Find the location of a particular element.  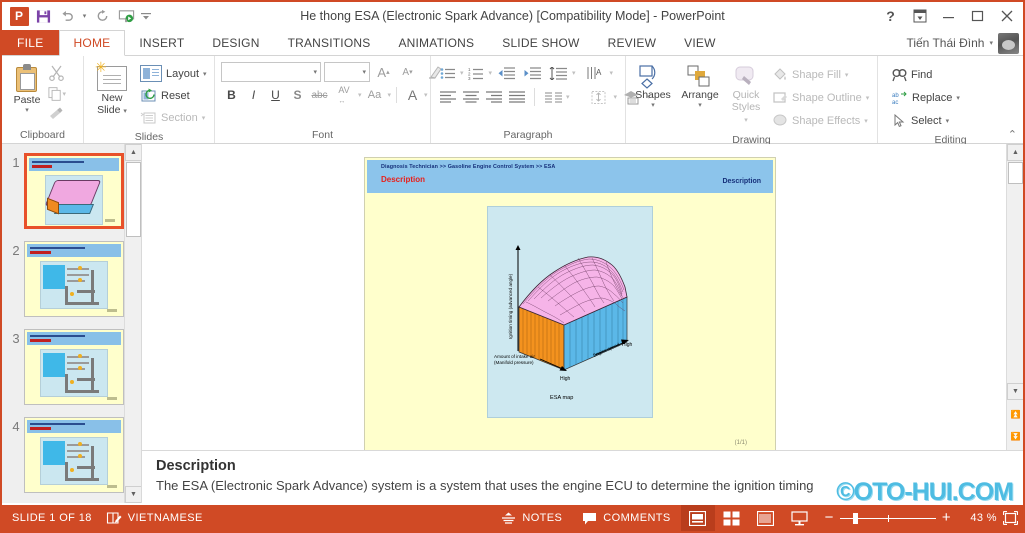

slide-show-button is located at coordinates (800, 518).